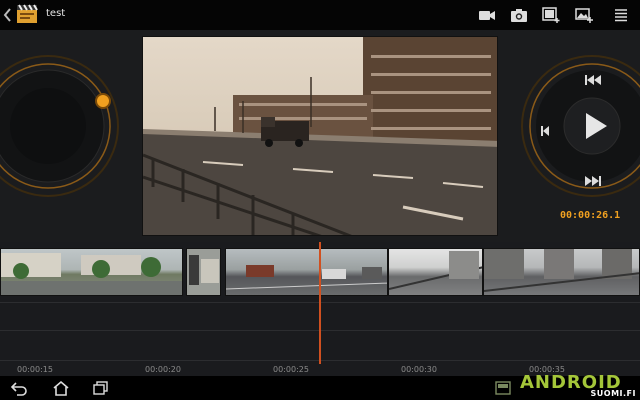 The height and width of the screenshot is (400, 640). Describe the element at coordinates (101, 388) in the screenshot. I see `recent-apps-icon` at that location.